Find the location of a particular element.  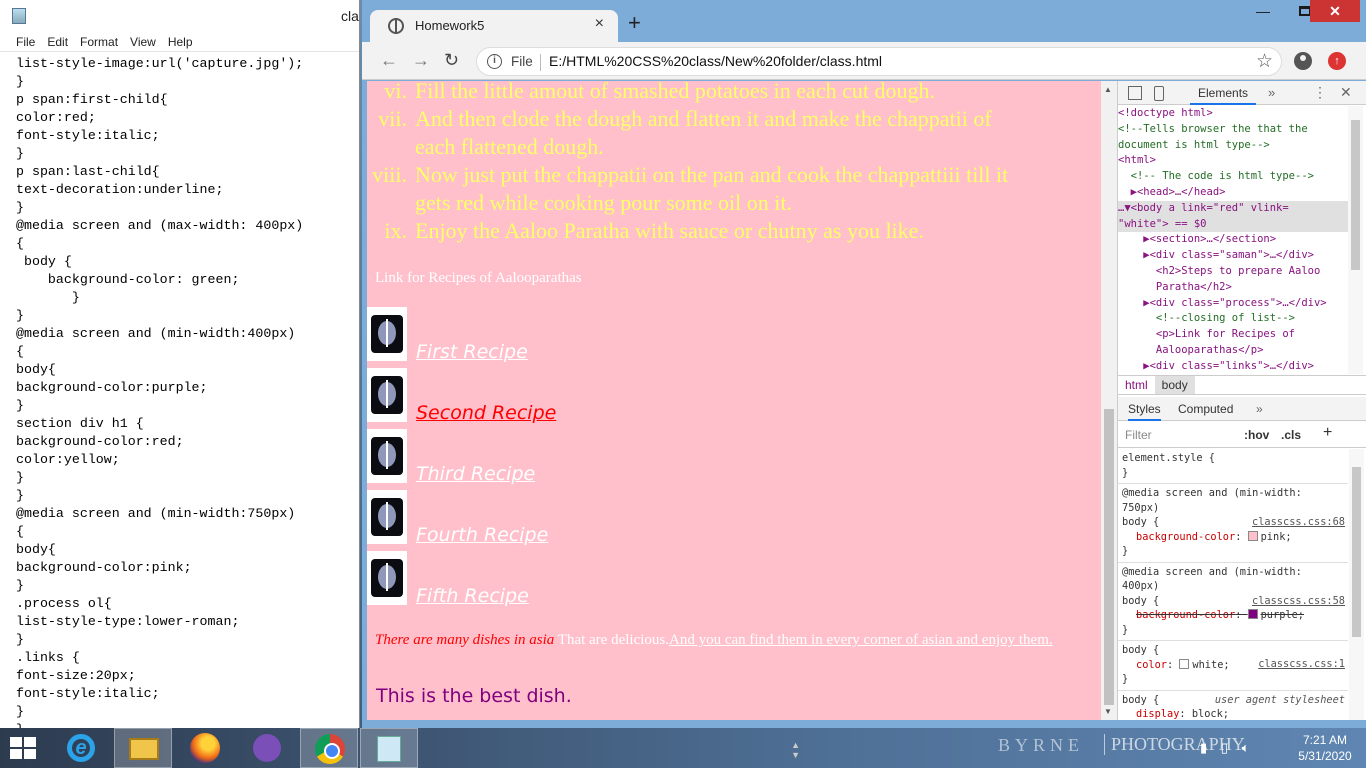

style-property: display: block; is located at coordinates (1233, 713).